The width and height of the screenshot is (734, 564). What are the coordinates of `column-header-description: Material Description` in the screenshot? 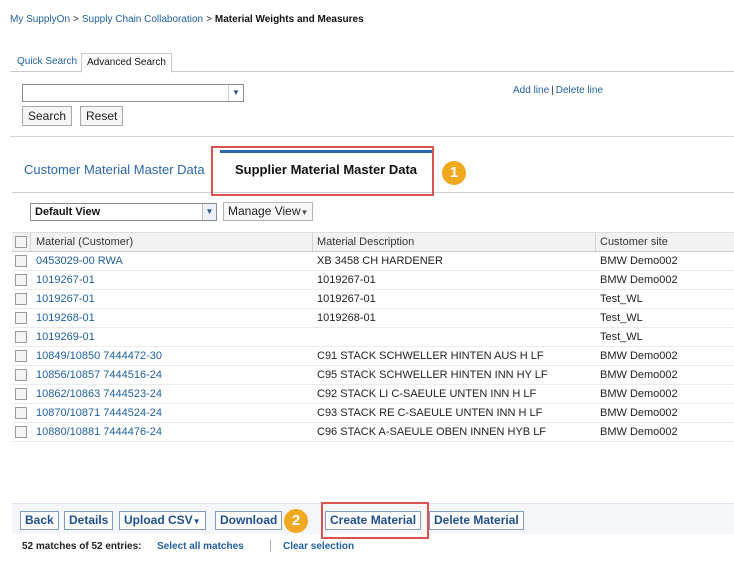 It's located at (365, 242).